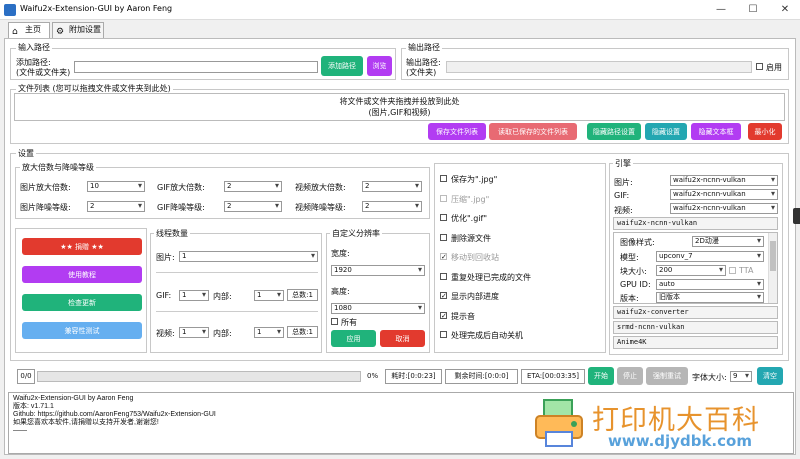 The image size is (800, 459). What do you see at coordinates (481, 376) in the screenshot?
I see `remaining-time: 剩余时间:[0:0:0]` at bounding box center [481, 376].